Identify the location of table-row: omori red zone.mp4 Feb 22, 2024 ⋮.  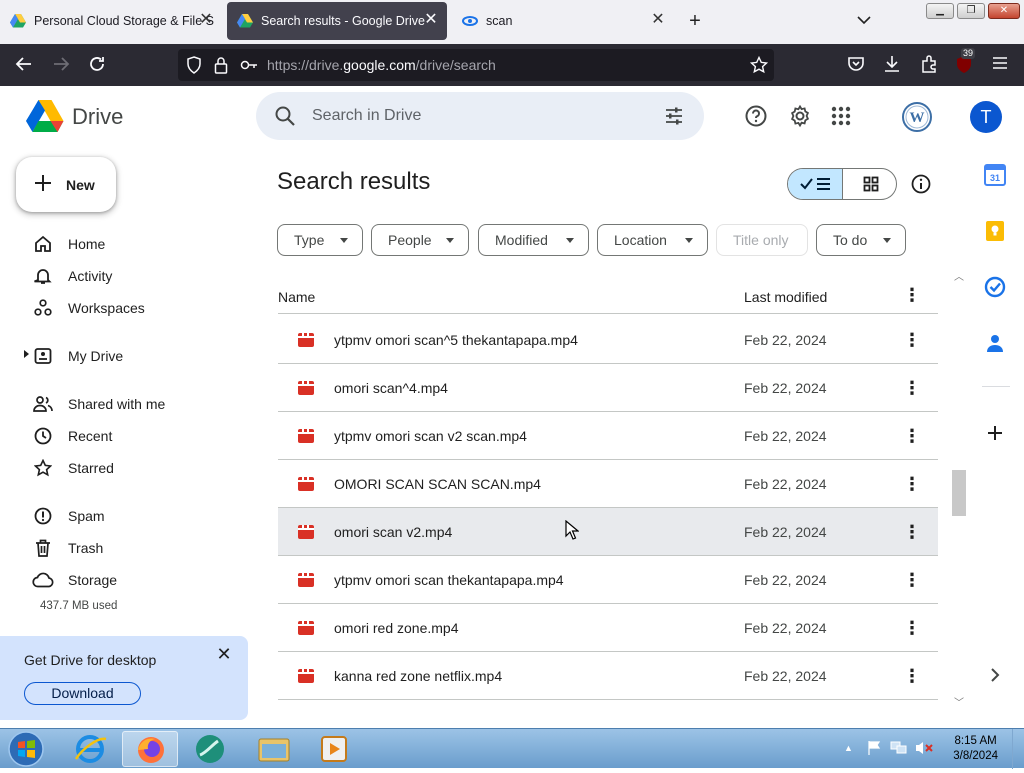
(608, 628).